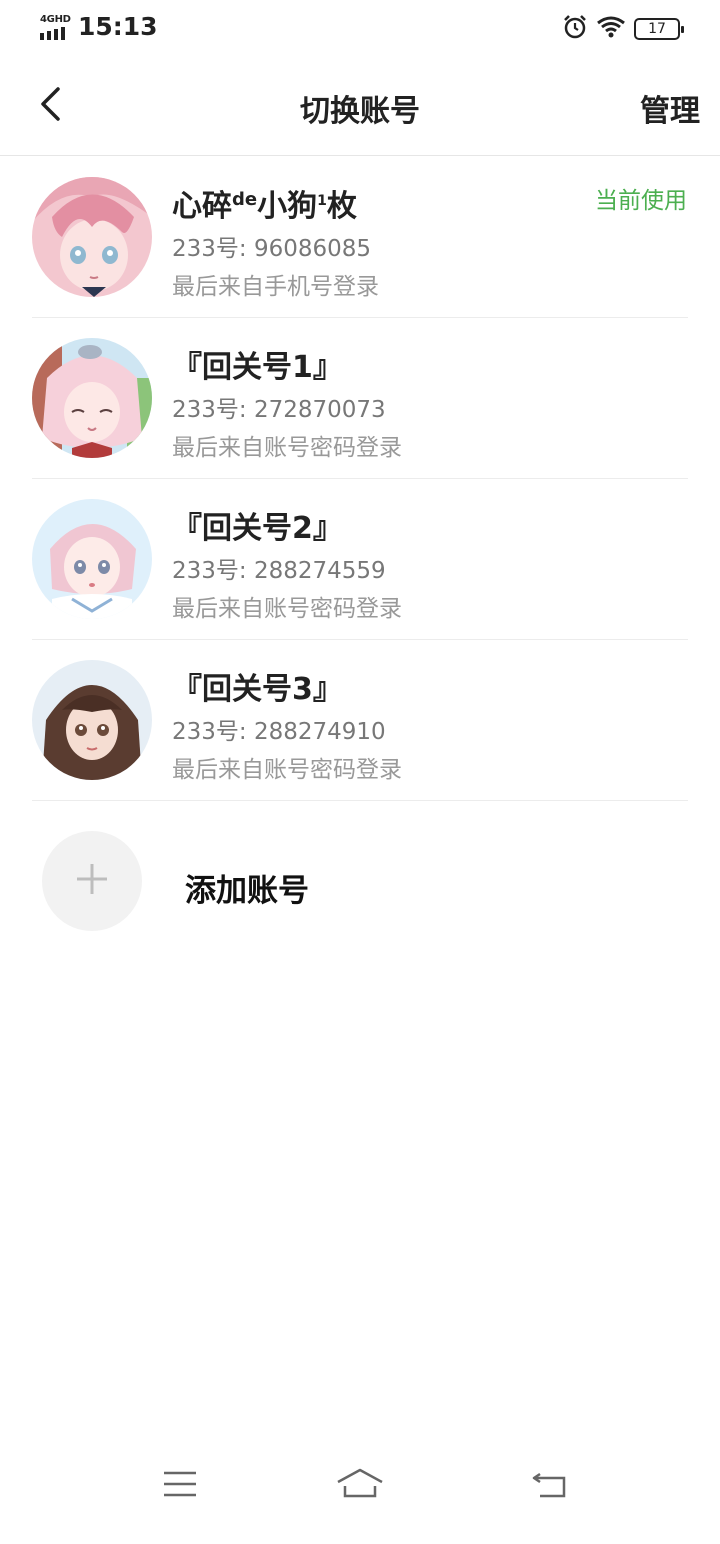 The height and width of the screenshot is (1544, 720). Describe the element at coordinates (360, 880) in the screenshot. I see `add-account-button: 添加账号` at that location.